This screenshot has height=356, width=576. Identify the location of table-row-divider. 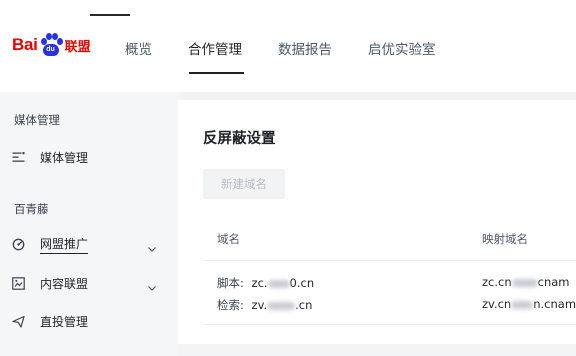
(389, 324).